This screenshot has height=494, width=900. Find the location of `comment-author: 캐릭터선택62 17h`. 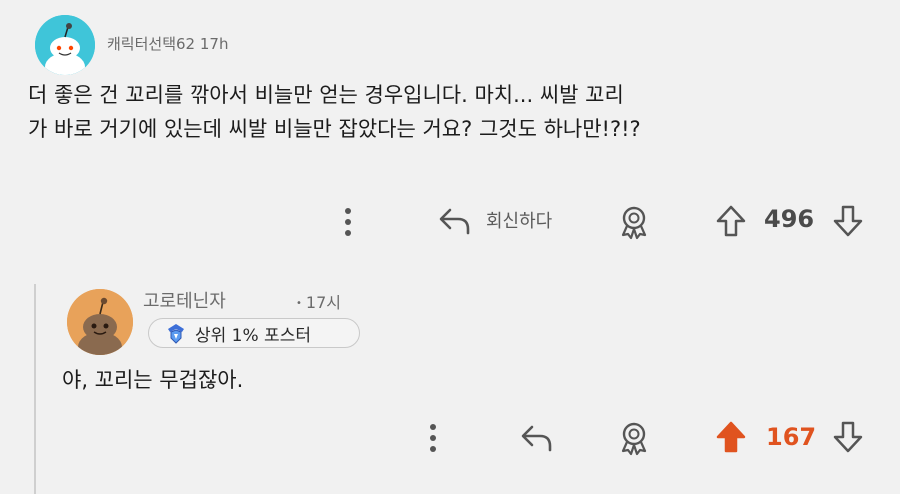

comment-author: 캐릭터선택62 17h is located at coordinates (167, 43).